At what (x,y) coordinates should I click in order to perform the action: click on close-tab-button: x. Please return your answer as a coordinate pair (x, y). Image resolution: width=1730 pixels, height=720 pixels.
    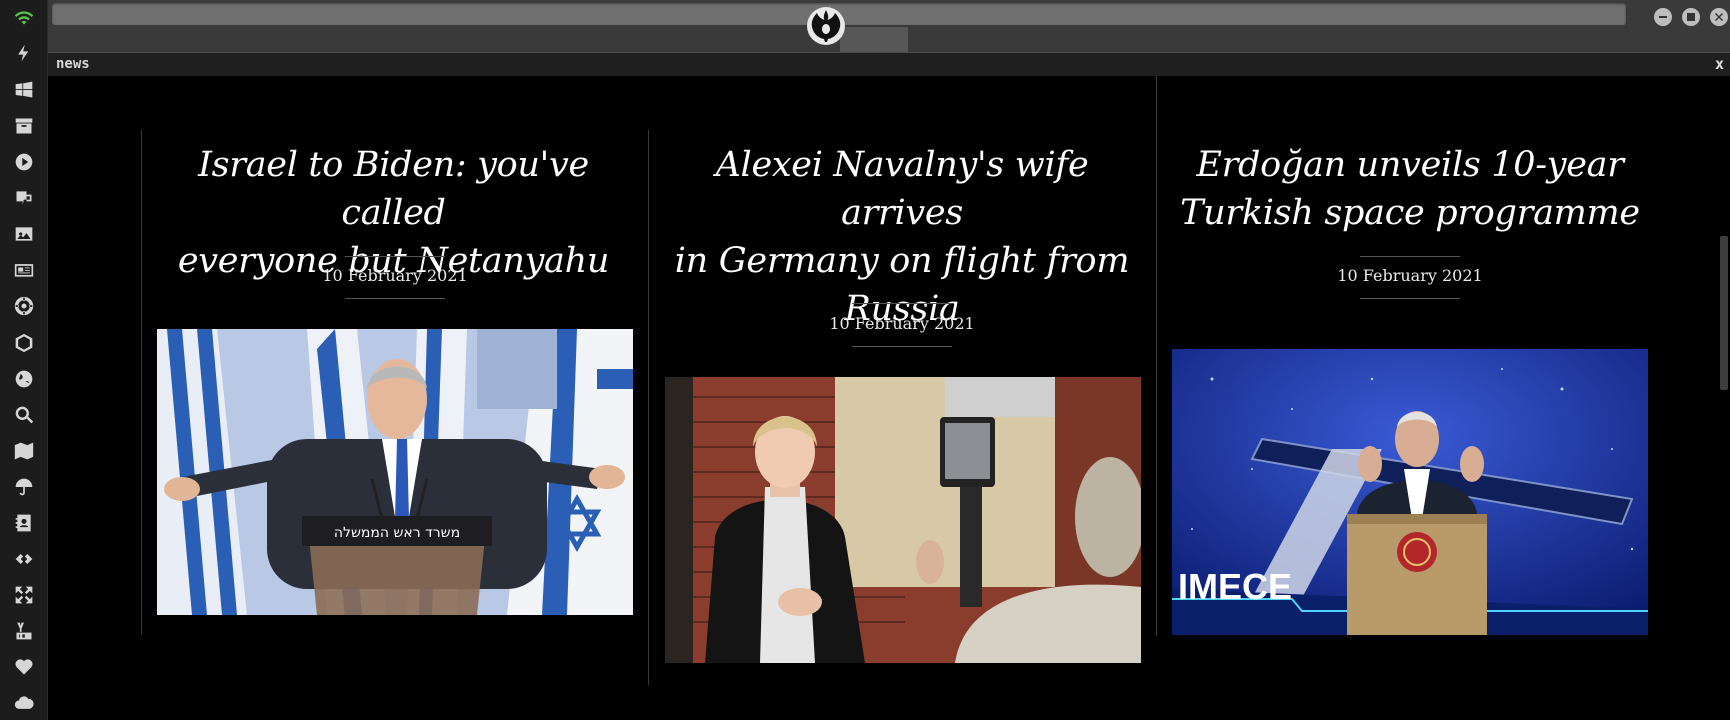
    Looking at the image, I should click on (1719, 64).